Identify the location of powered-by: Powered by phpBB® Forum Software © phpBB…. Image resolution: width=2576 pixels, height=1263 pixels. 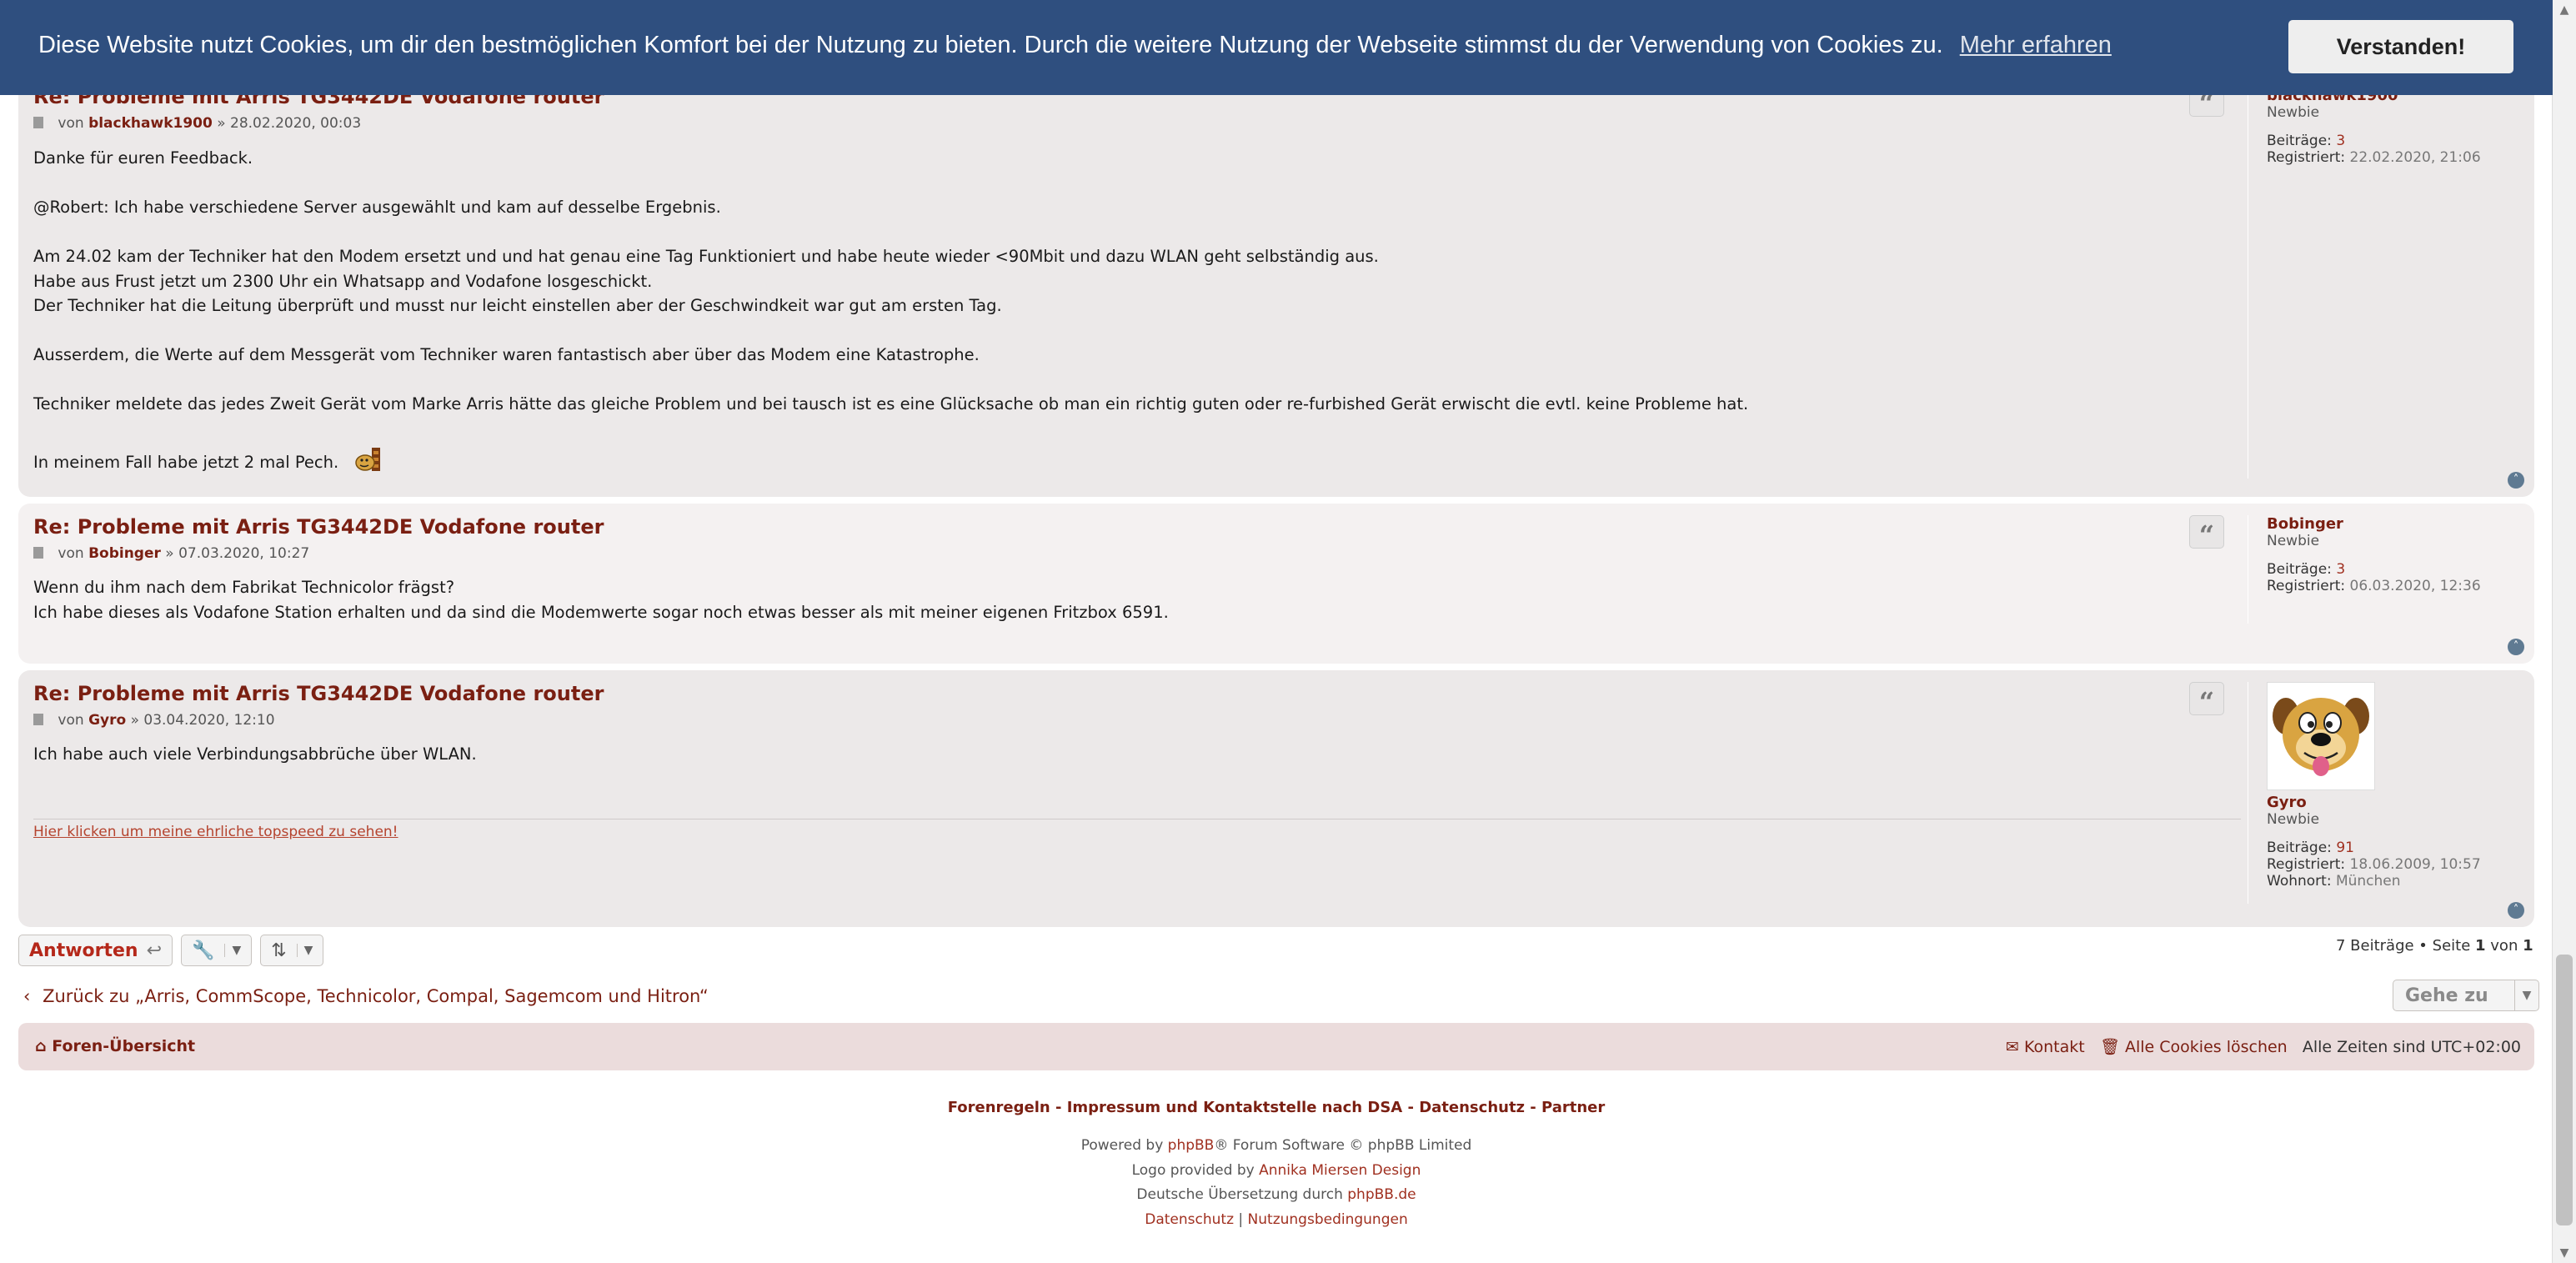
(1276, 1146).